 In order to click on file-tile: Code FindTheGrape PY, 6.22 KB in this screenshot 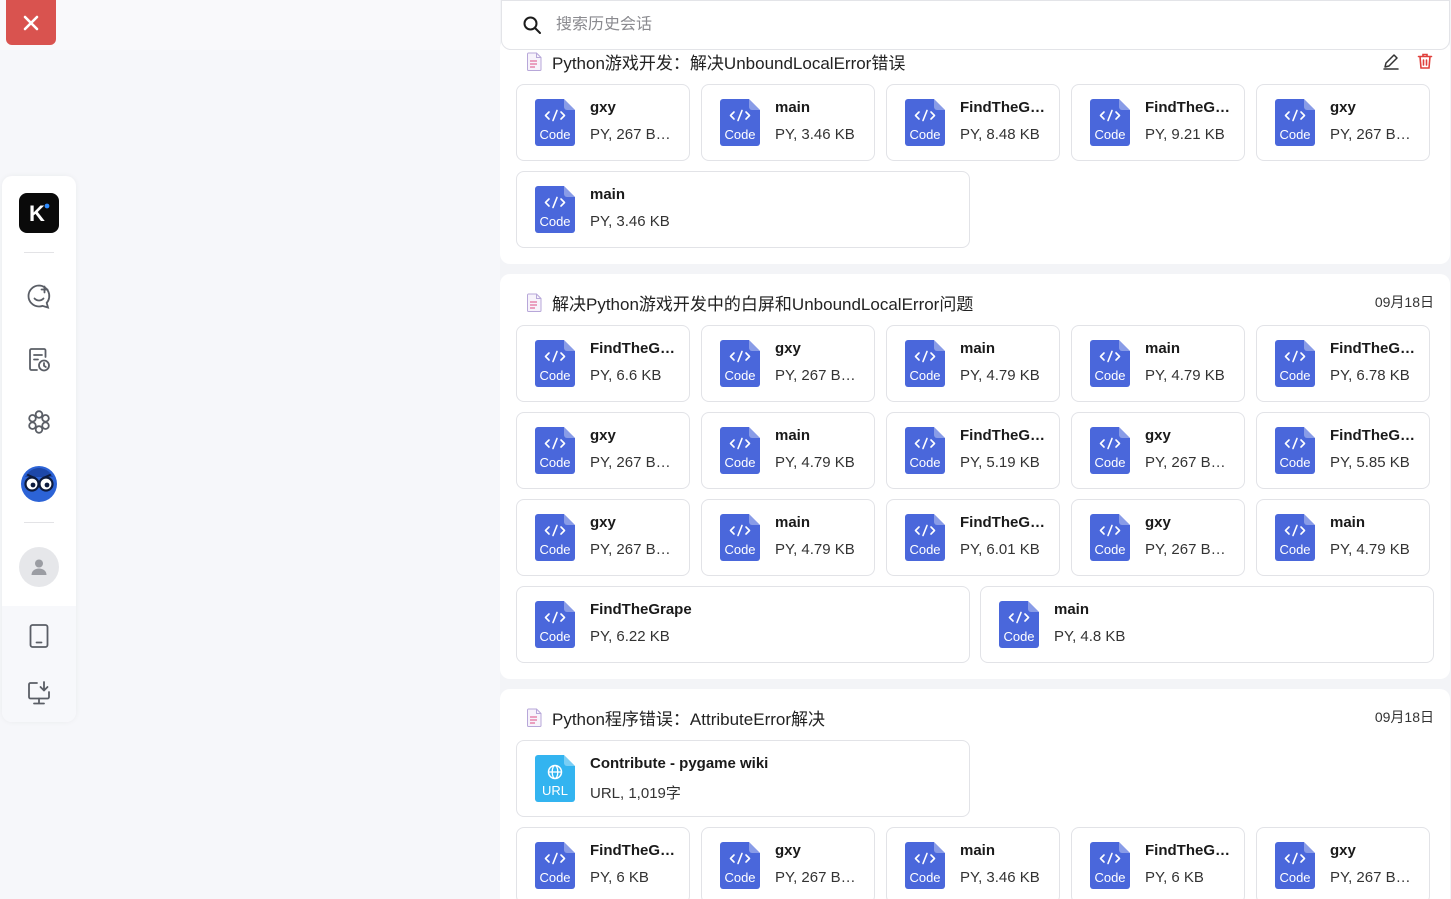, I will do `click(743, 624)`.